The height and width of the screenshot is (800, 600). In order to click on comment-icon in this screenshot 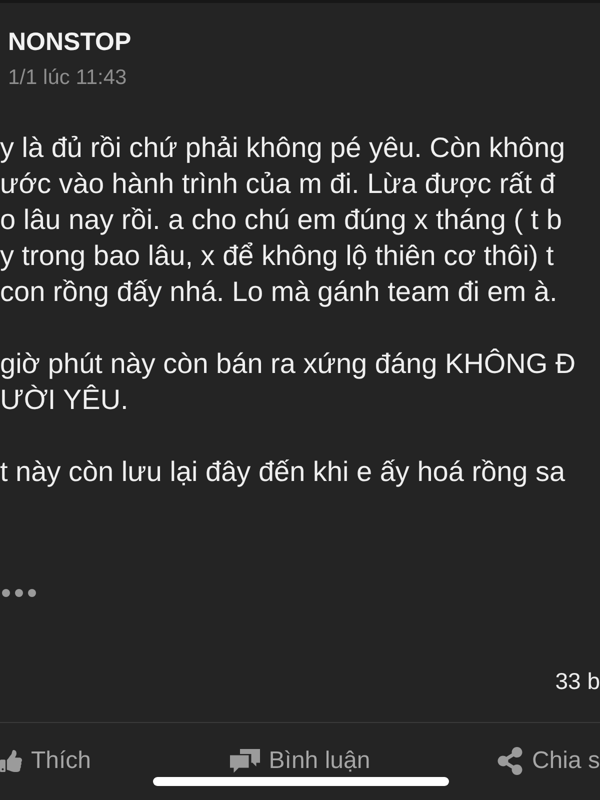, I will do `click(245, 761)`.